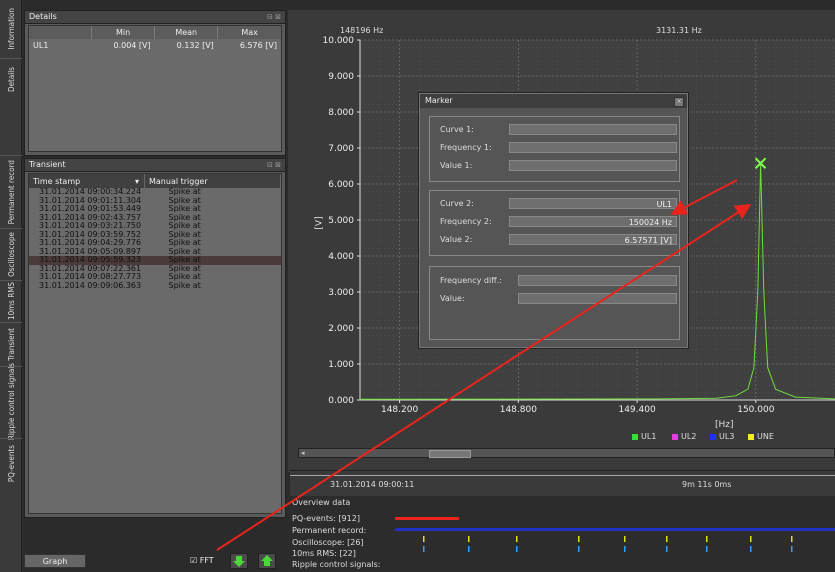  What do you see at coordinates (249, 32) in the screenshot?
I see `details-col-max: Max` at bounding box center [249, 32].